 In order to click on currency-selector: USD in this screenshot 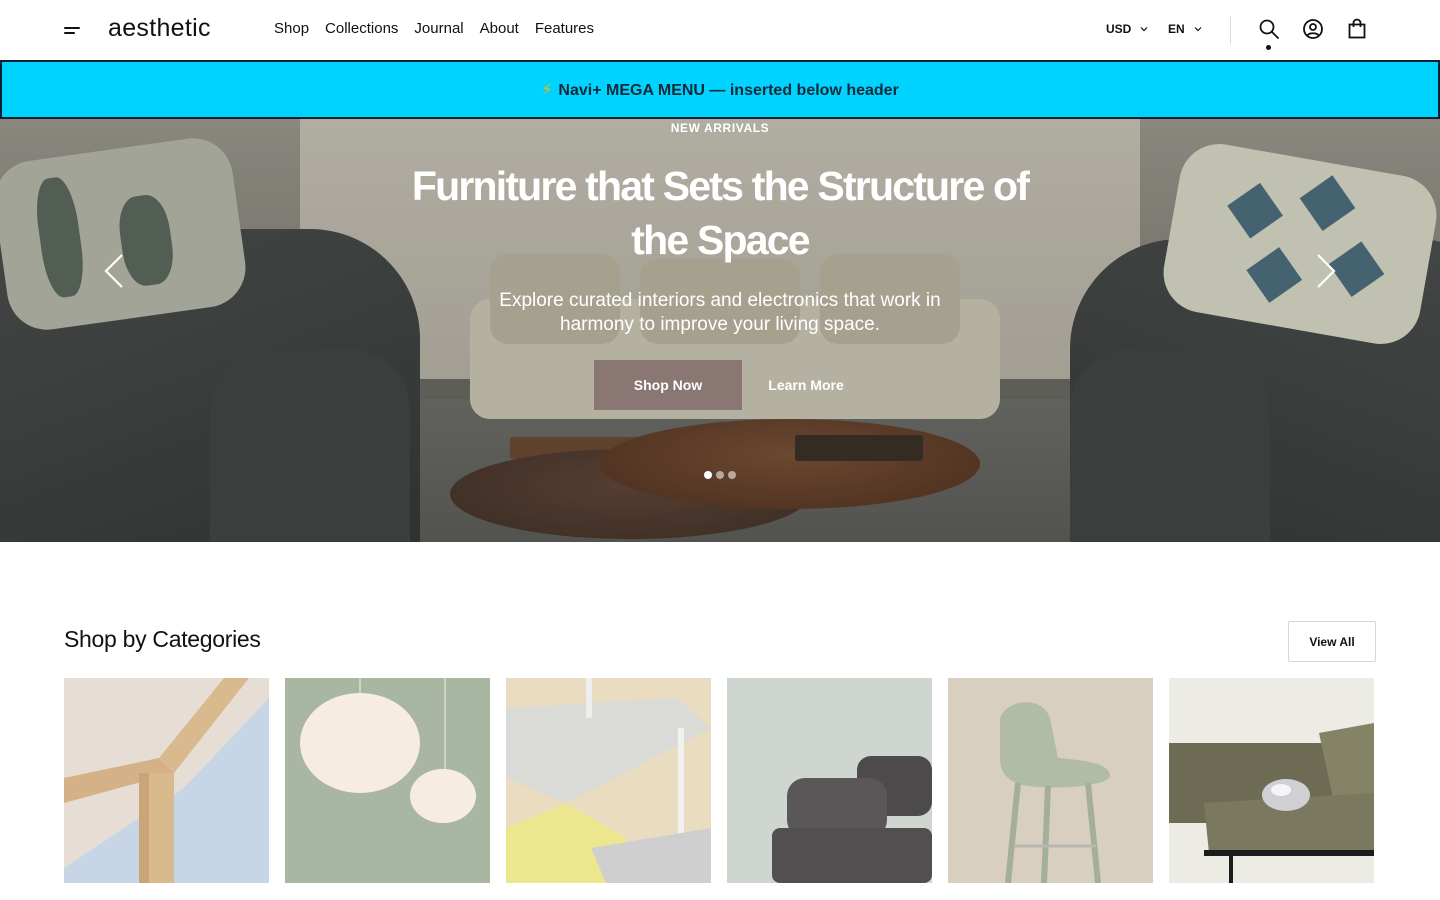, I will do `click(1127, 29)`.